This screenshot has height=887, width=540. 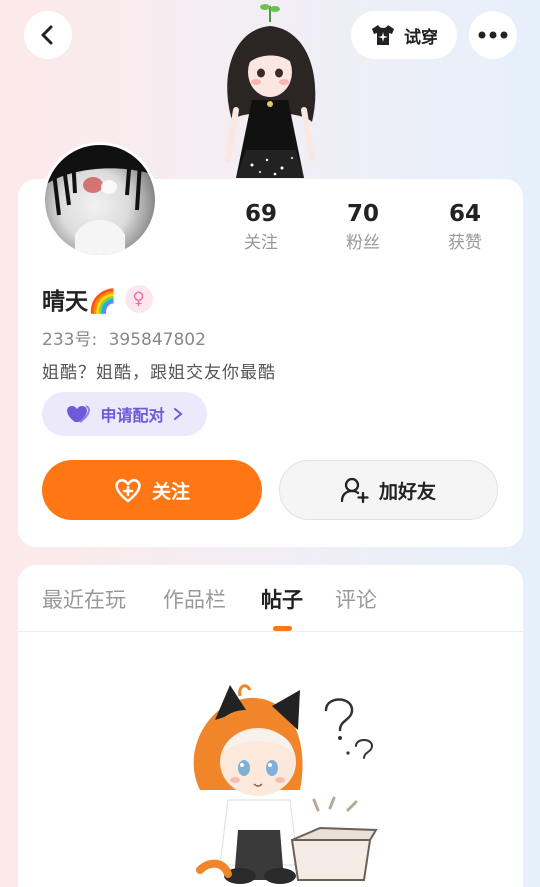 I want to click on stat-following: 69 关注, so click(x=261, y=227).